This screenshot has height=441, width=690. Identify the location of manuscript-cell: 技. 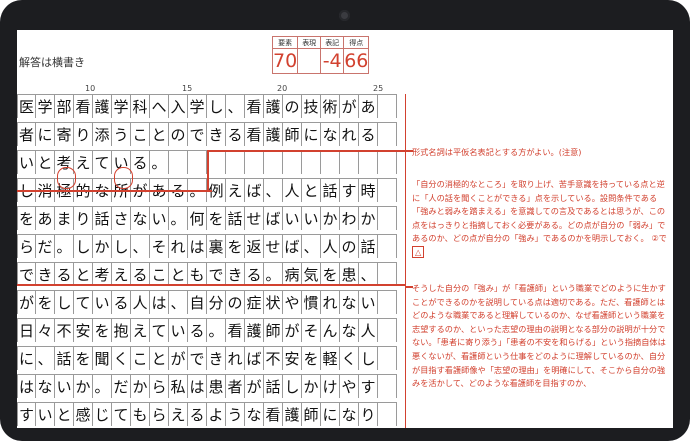
(311, 106).